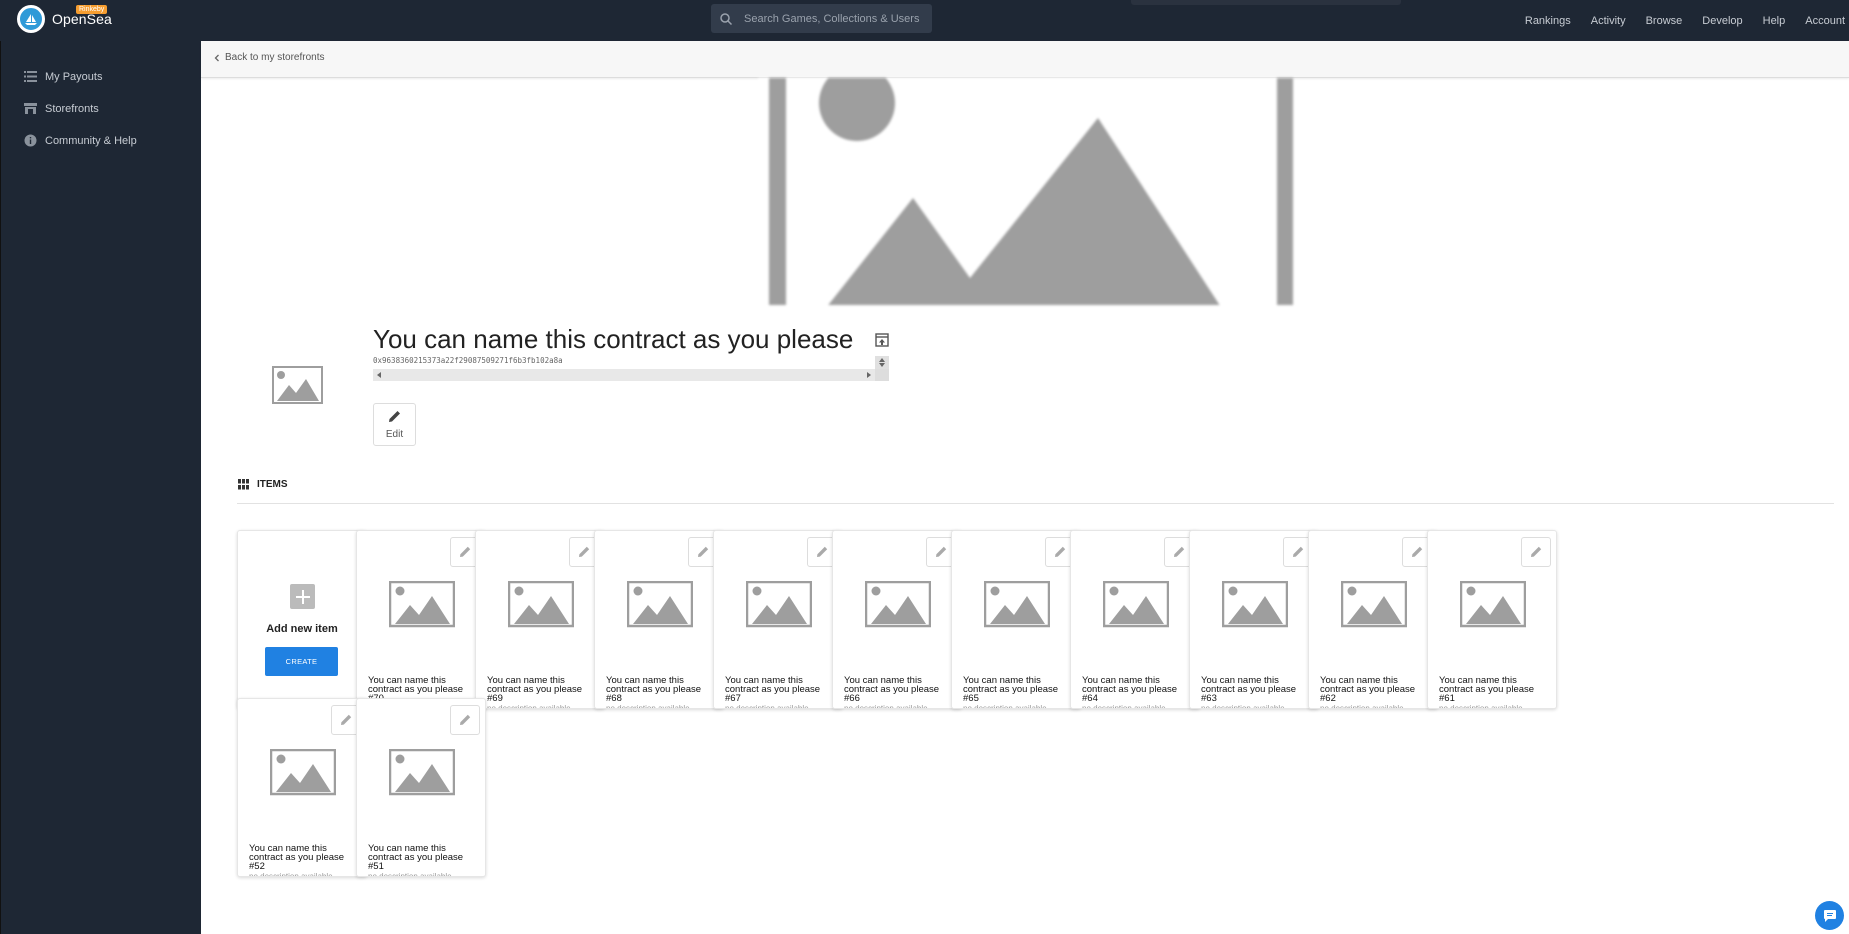 Image resolution: width=1849 pixels, height=934 pixels. What do you see at coordinates (882, 360) in the screenshot?
I see `scroll-up-icon` at bounding box center [882, 360].